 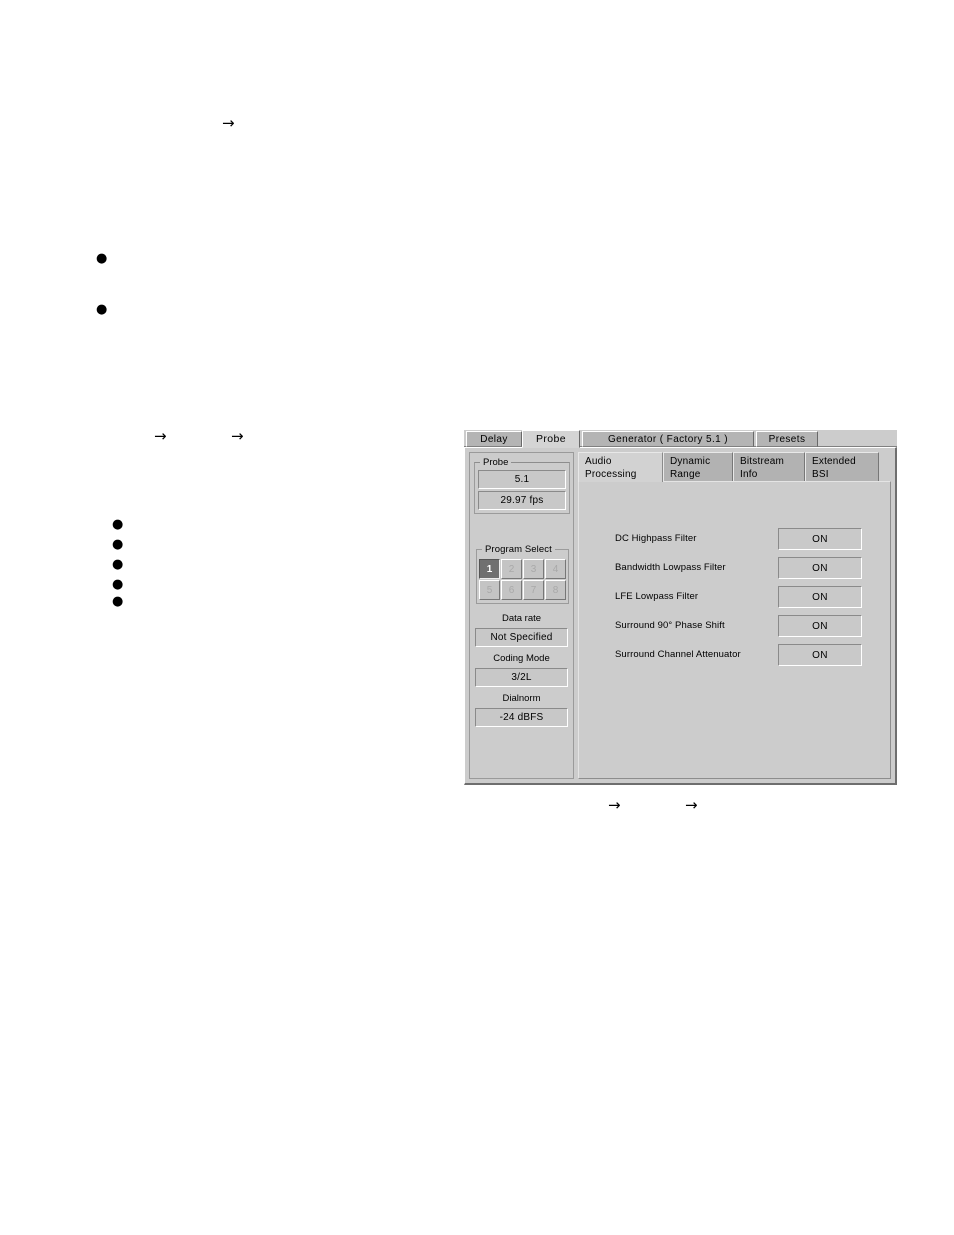 I want to click on sub-tab-label-line1: Bitstream, so click(x=762, y=461).